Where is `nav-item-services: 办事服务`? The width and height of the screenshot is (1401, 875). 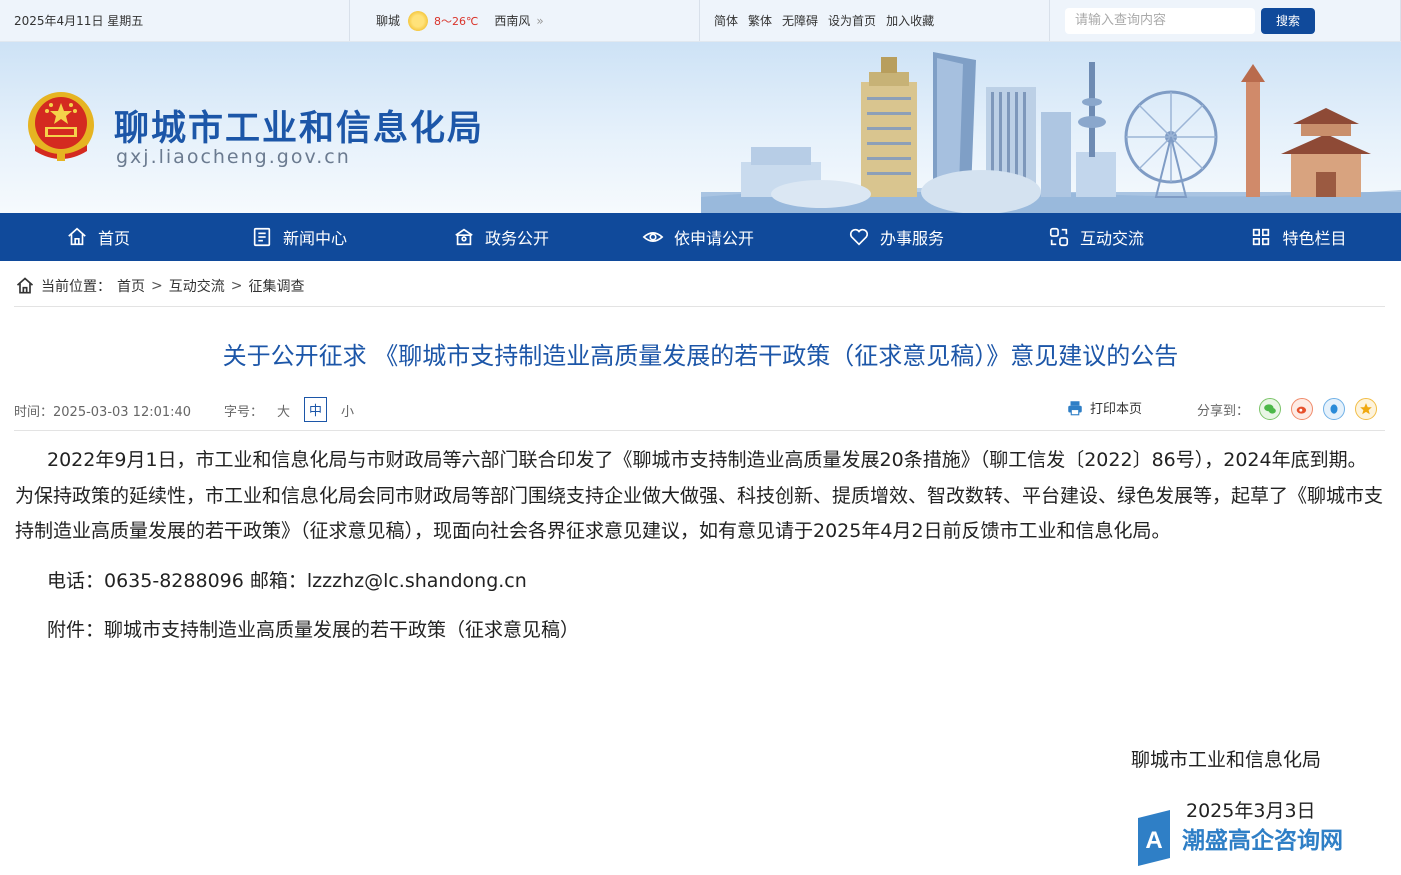 nav-item-services: 办事服务 is located at coordinates (896, 237).